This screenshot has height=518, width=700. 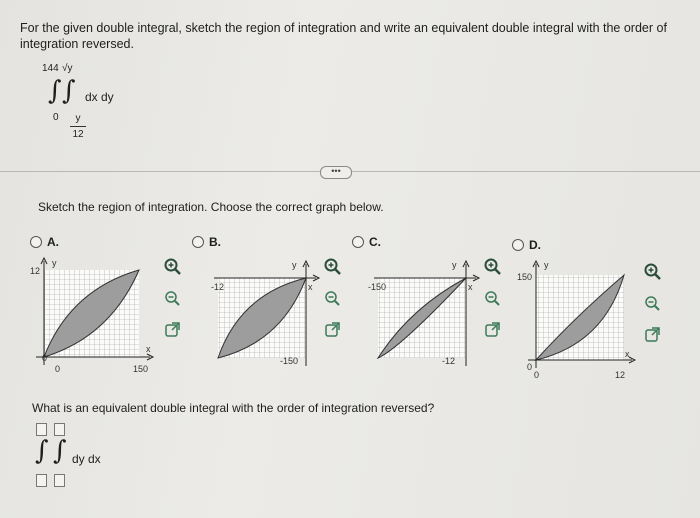 What do you see at coordinates (294, 265) in the screenshot?
I see `option-b-y-label: y` at bounding box center [294, 265].